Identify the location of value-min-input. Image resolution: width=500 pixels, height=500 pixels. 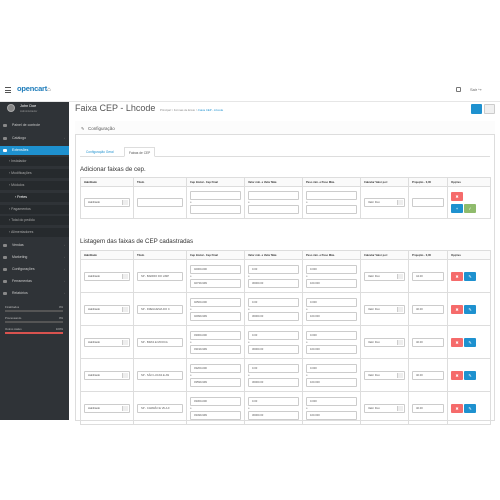
(273, 195).